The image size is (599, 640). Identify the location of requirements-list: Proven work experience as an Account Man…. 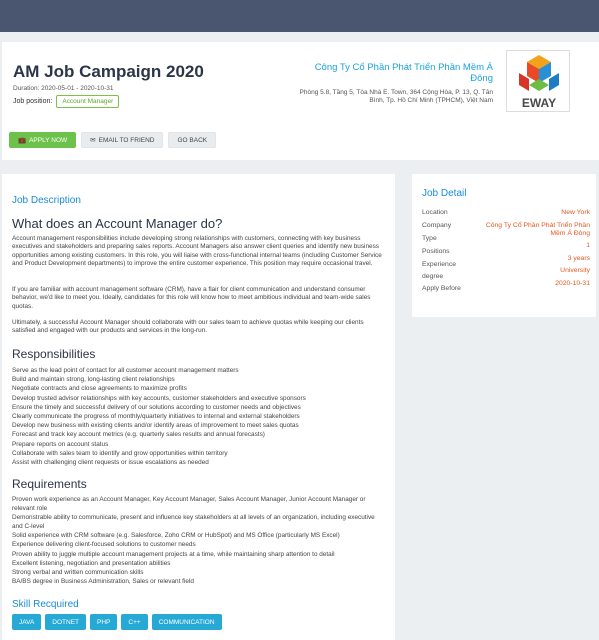
(199, 540).